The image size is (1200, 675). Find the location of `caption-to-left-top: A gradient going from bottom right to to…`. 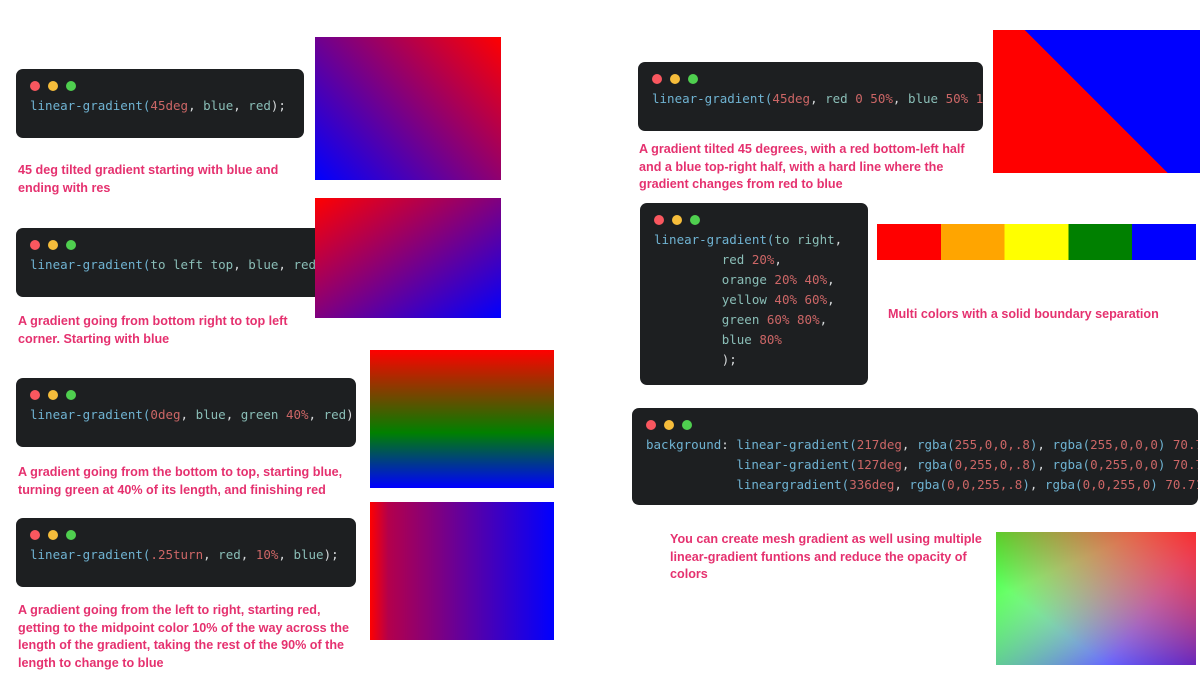

caption-to-left-top: A gradient going from bottom right to to… is located at coordinates (153, 330).